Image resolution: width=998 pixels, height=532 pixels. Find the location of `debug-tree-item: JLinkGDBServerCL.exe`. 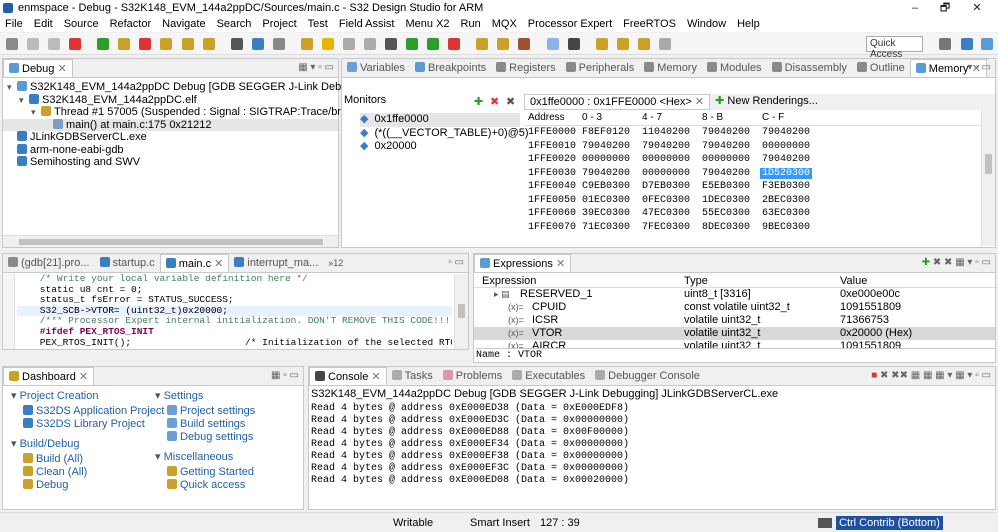

debug-tree-item: JLinkGDBServerCL.exe is located at coordinates (170, 137).